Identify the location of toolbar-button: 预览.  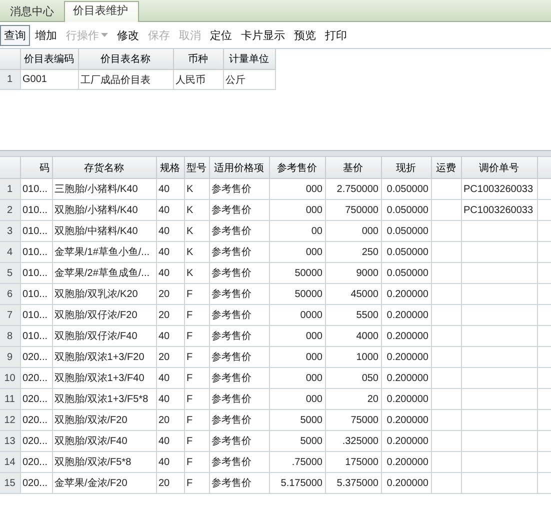
(305, 35).